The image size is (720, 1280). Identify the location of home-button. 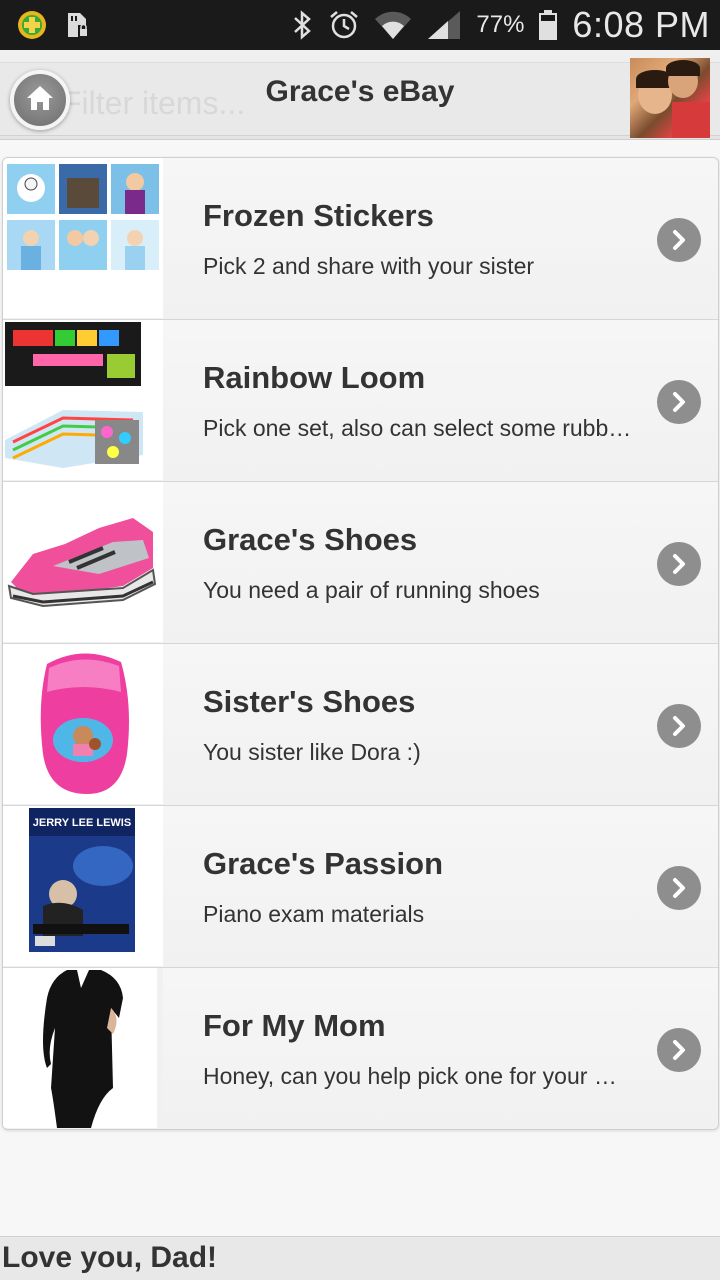
(40, 100).